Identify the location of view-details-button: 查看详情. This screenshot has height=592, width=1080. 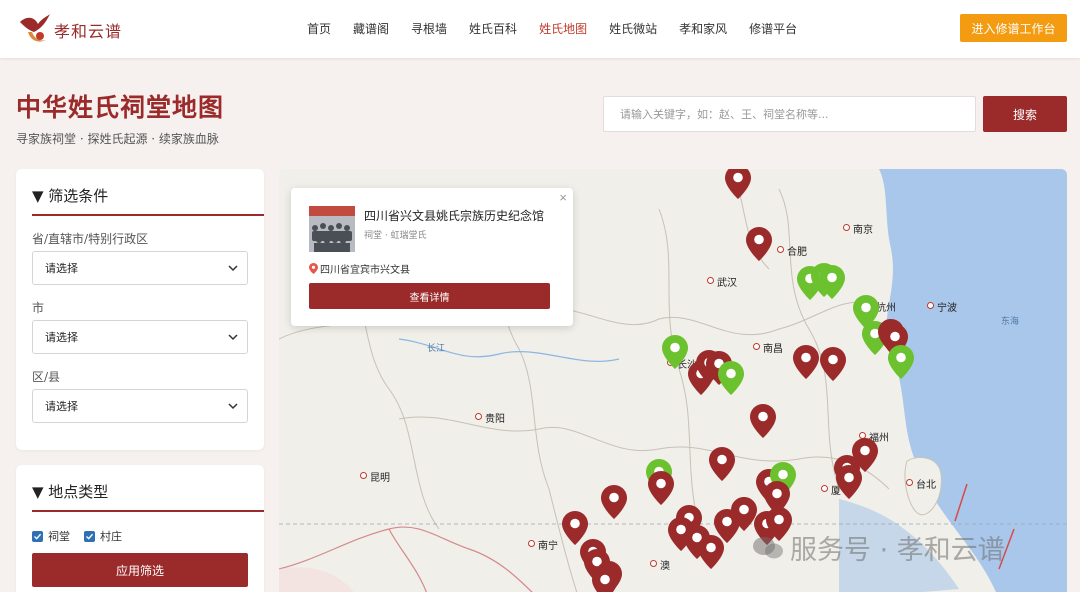
(429, 296).